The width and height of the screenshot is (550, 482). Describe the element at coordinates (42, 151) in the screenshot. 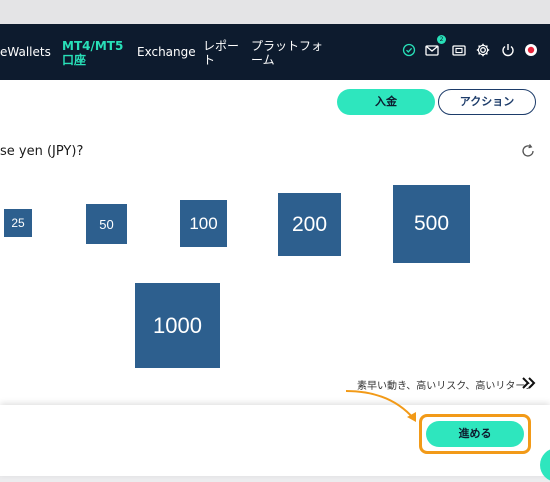

I see `question-text: se yen (JPY)?` at that location.